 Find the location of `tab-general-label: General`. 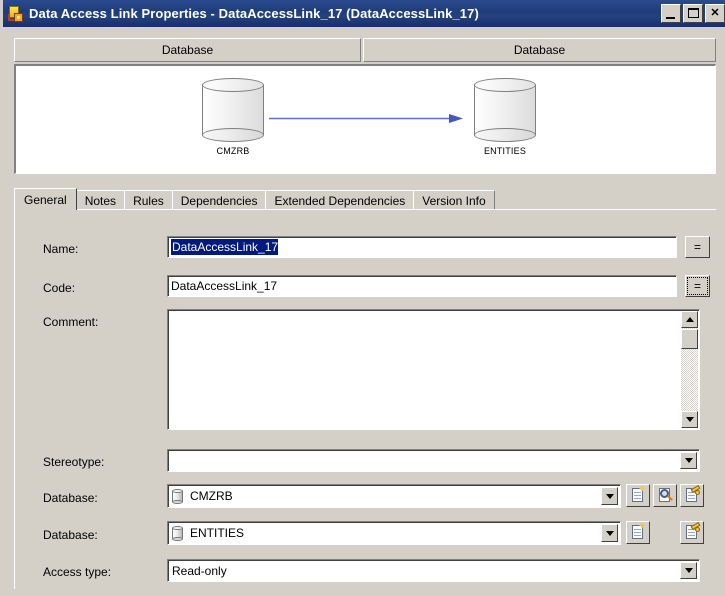

tab-general-label: General is located at coordinates (45, 199).